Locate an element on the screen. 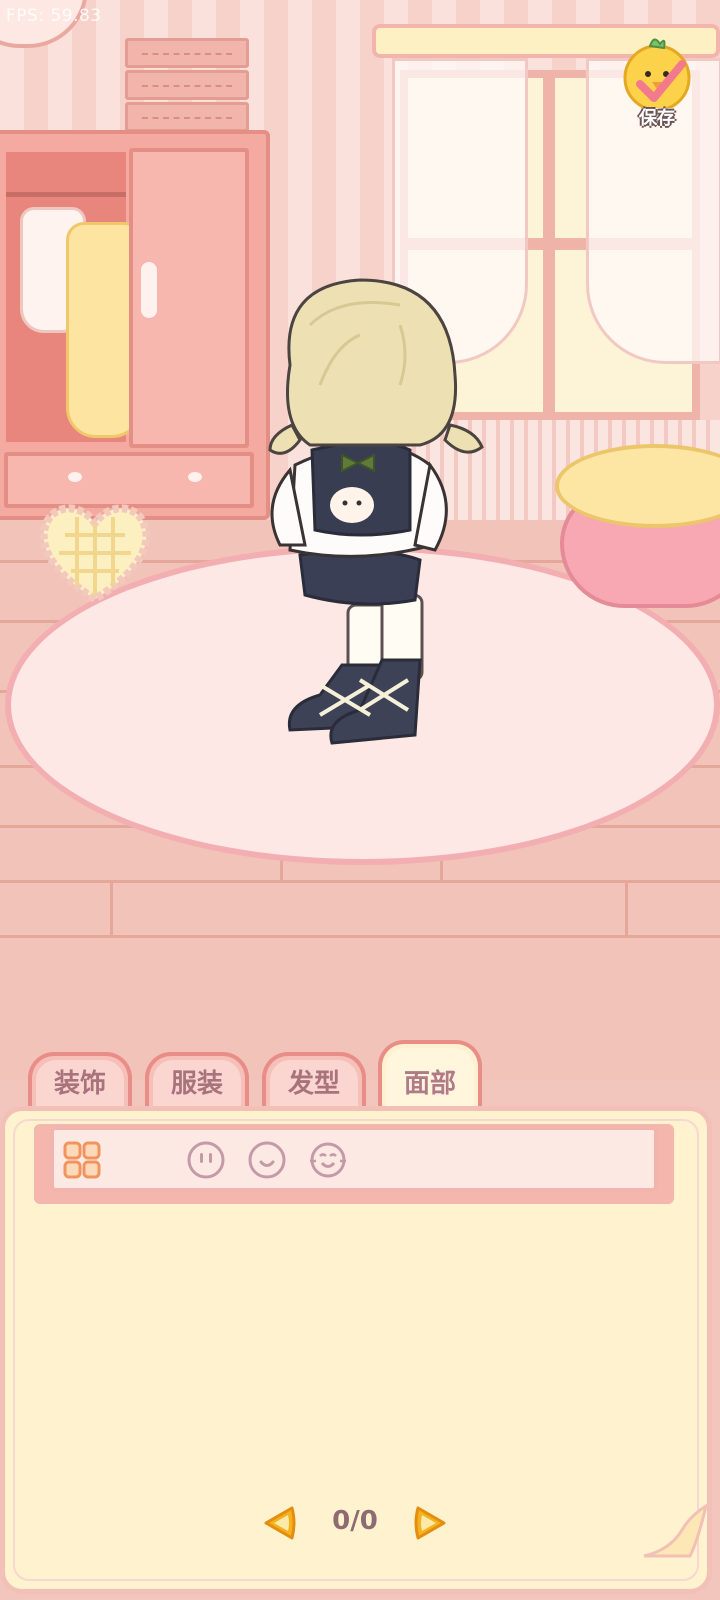 This screenshot has height=1600, width=720. face-expression-icon is located at coordinates (328, 1160).